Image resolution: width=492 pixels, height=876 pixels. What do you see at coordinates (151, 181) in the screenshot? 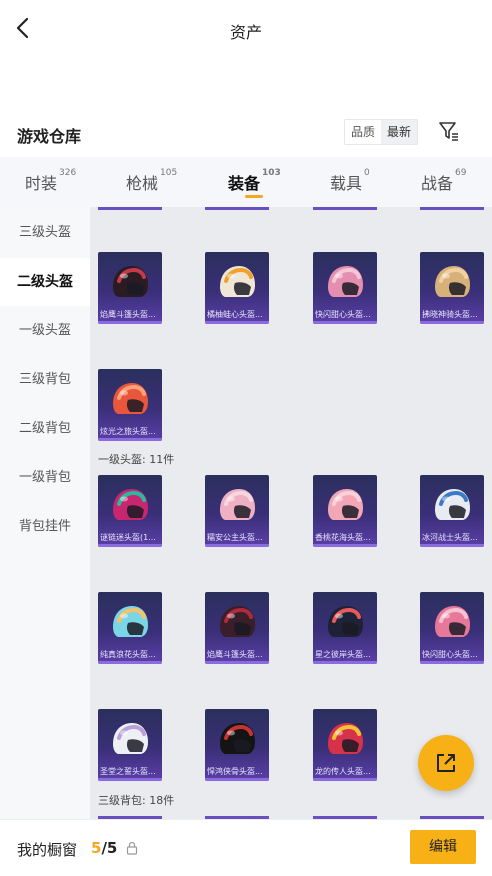
I see `tab-weapons: 枪械105` at bounding box center [151, 181].